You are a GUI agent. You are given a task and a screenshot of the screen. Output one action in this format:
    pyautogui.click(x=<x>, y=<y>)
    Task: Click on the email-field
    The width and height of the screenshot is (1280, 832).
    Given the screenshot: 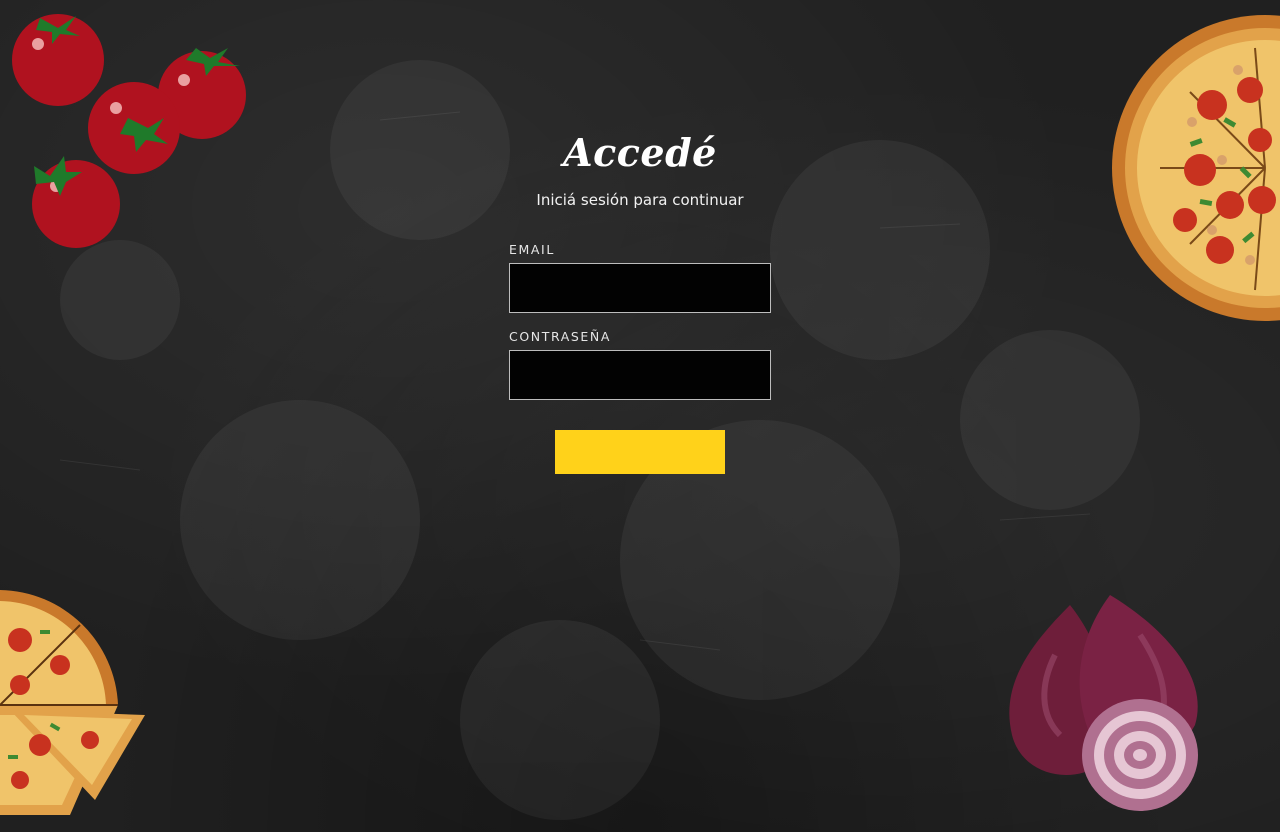 What is the action you would take?
    pyautogui.click(x=640, y=288)
    